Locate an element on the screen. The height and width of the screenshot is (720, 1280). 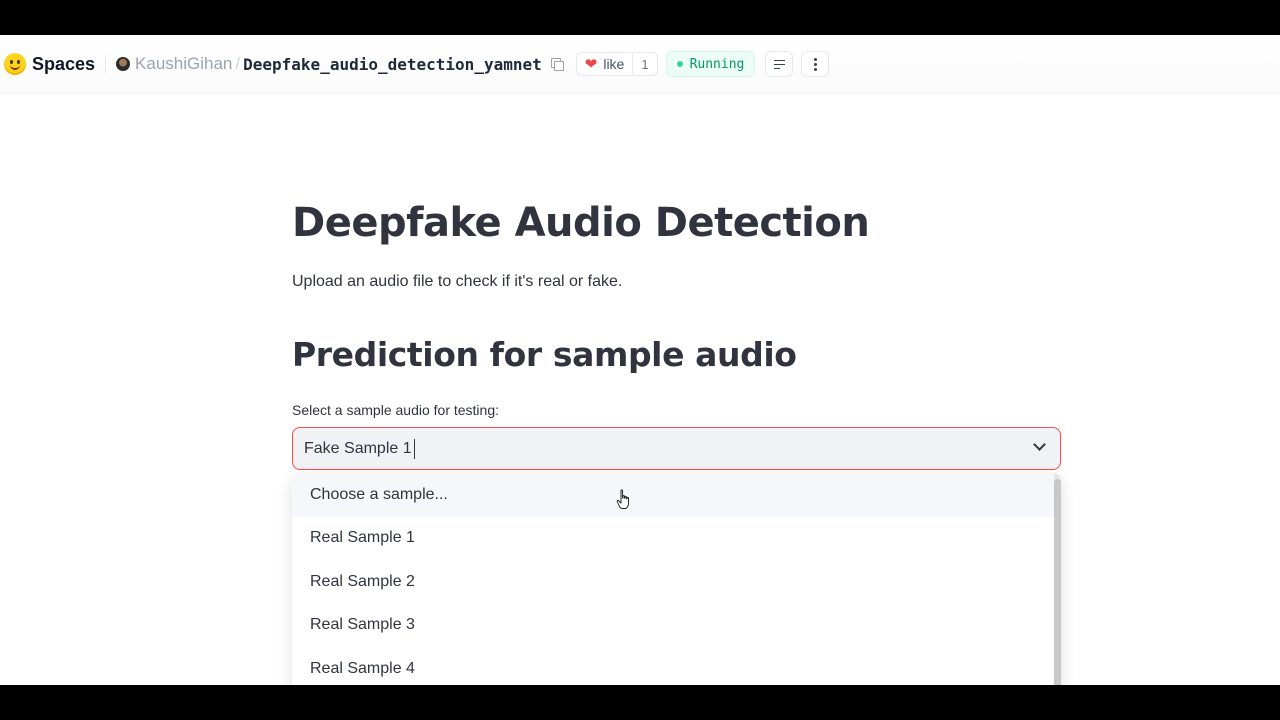
dropdown-scrollbar is located at coordinates (1057, 579).